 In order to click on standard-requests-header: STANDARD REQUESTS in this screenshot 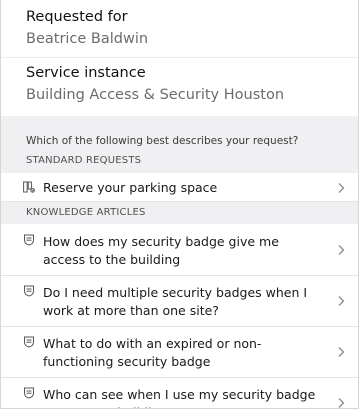, I will do `click(179, 161)`.